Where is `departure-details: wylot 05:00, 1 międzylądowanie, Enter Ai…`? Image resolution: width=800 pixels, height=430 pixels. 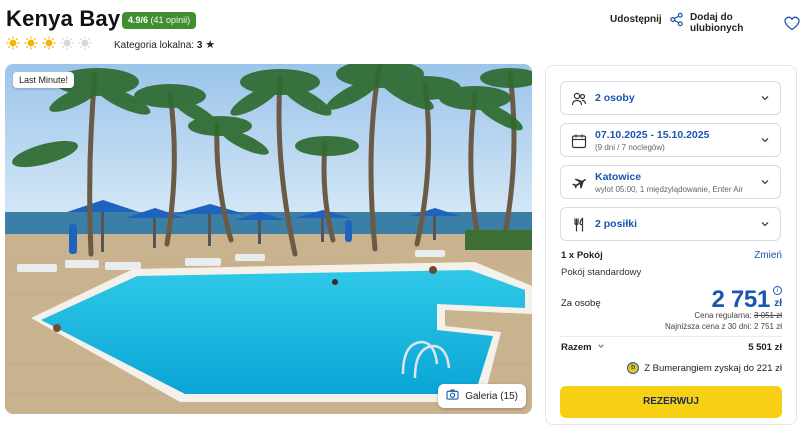
departure-details: wylot 05:00, 1 międzylądowanie, Enter Ai… is located at coordinates (669, 189).